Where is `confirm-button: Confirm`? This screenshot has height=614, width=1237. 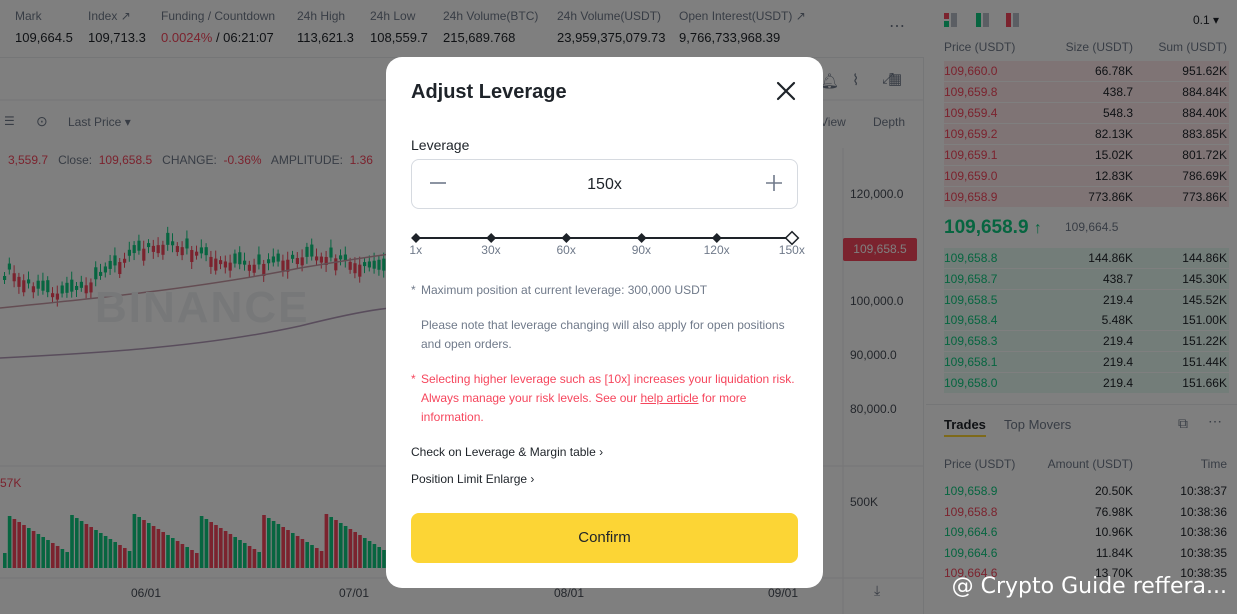
confirm-button: Confirm is located at coordinates (604, 538).